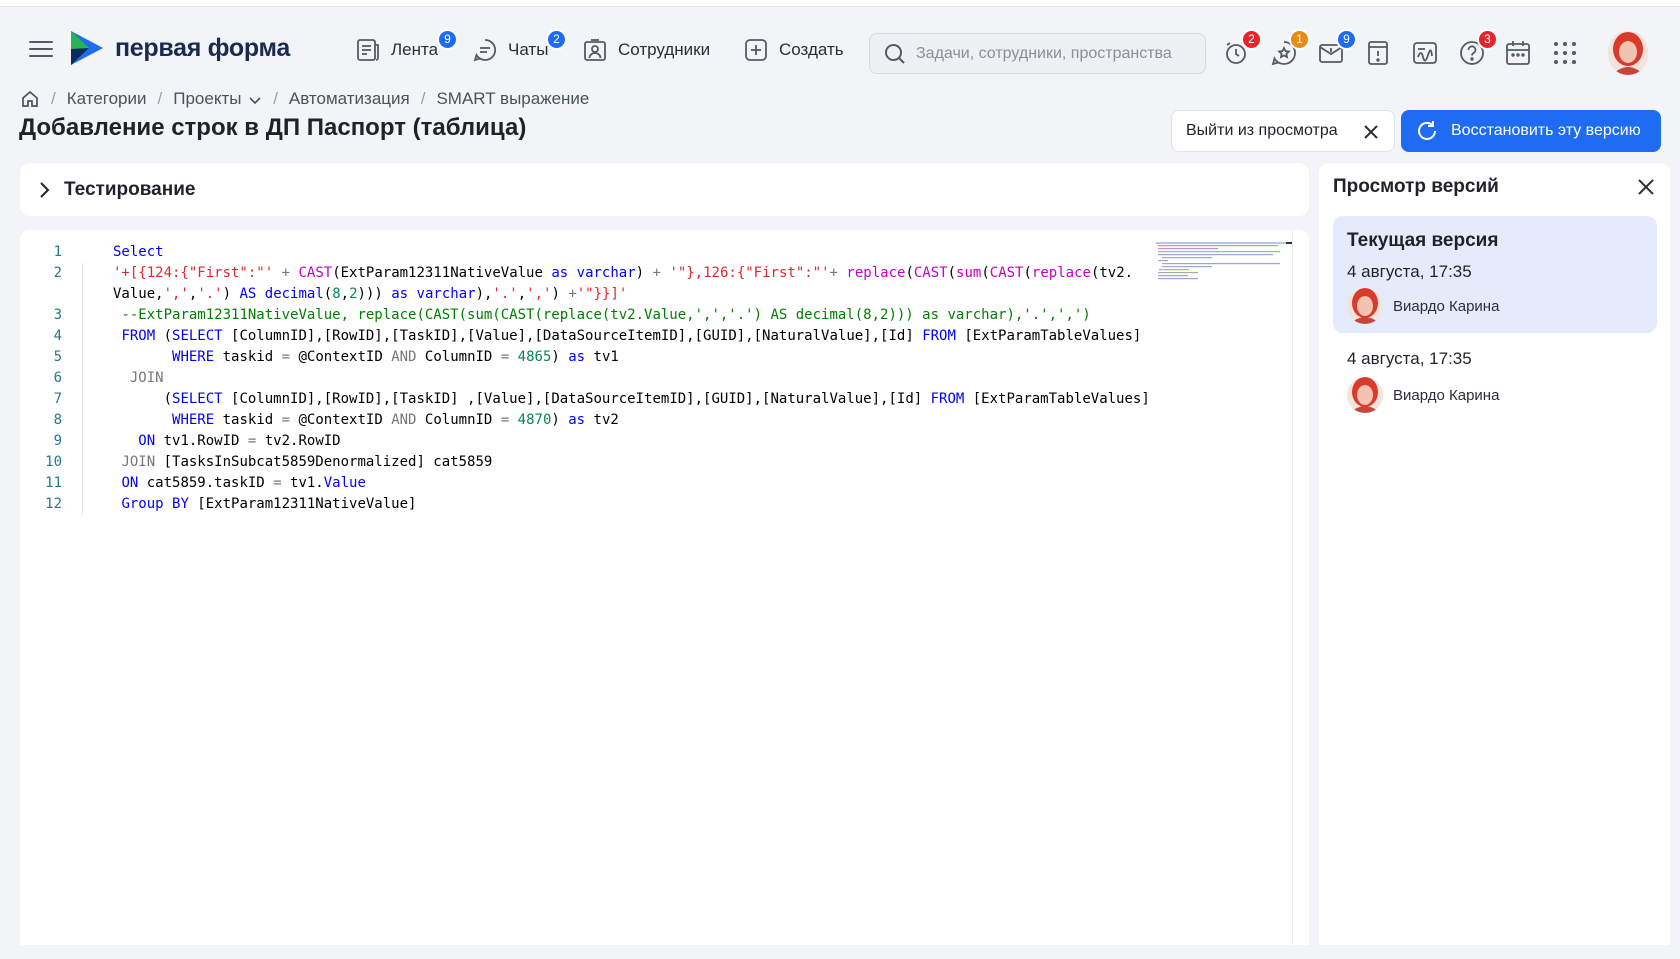 The width and height of the screenshot is (1680, 959). I want to click on help-tool: 3, so click(1478, 48).